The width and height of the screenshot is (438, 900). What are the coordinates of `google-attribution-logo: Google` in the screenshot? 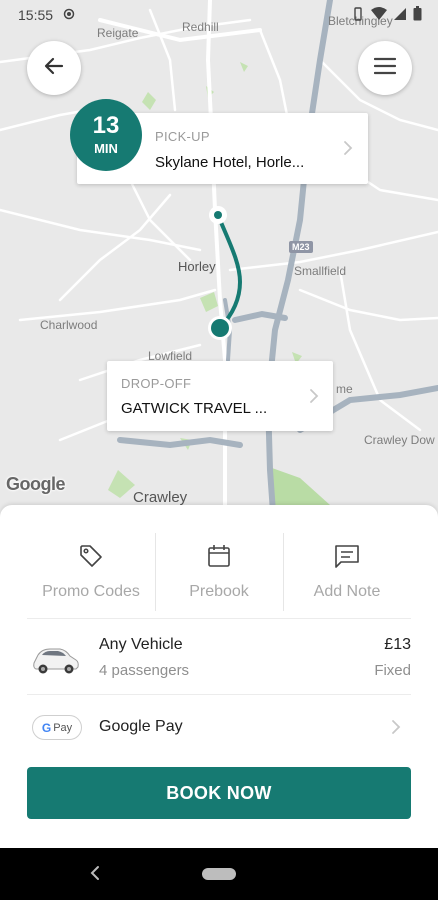 It's located at (36, 484).